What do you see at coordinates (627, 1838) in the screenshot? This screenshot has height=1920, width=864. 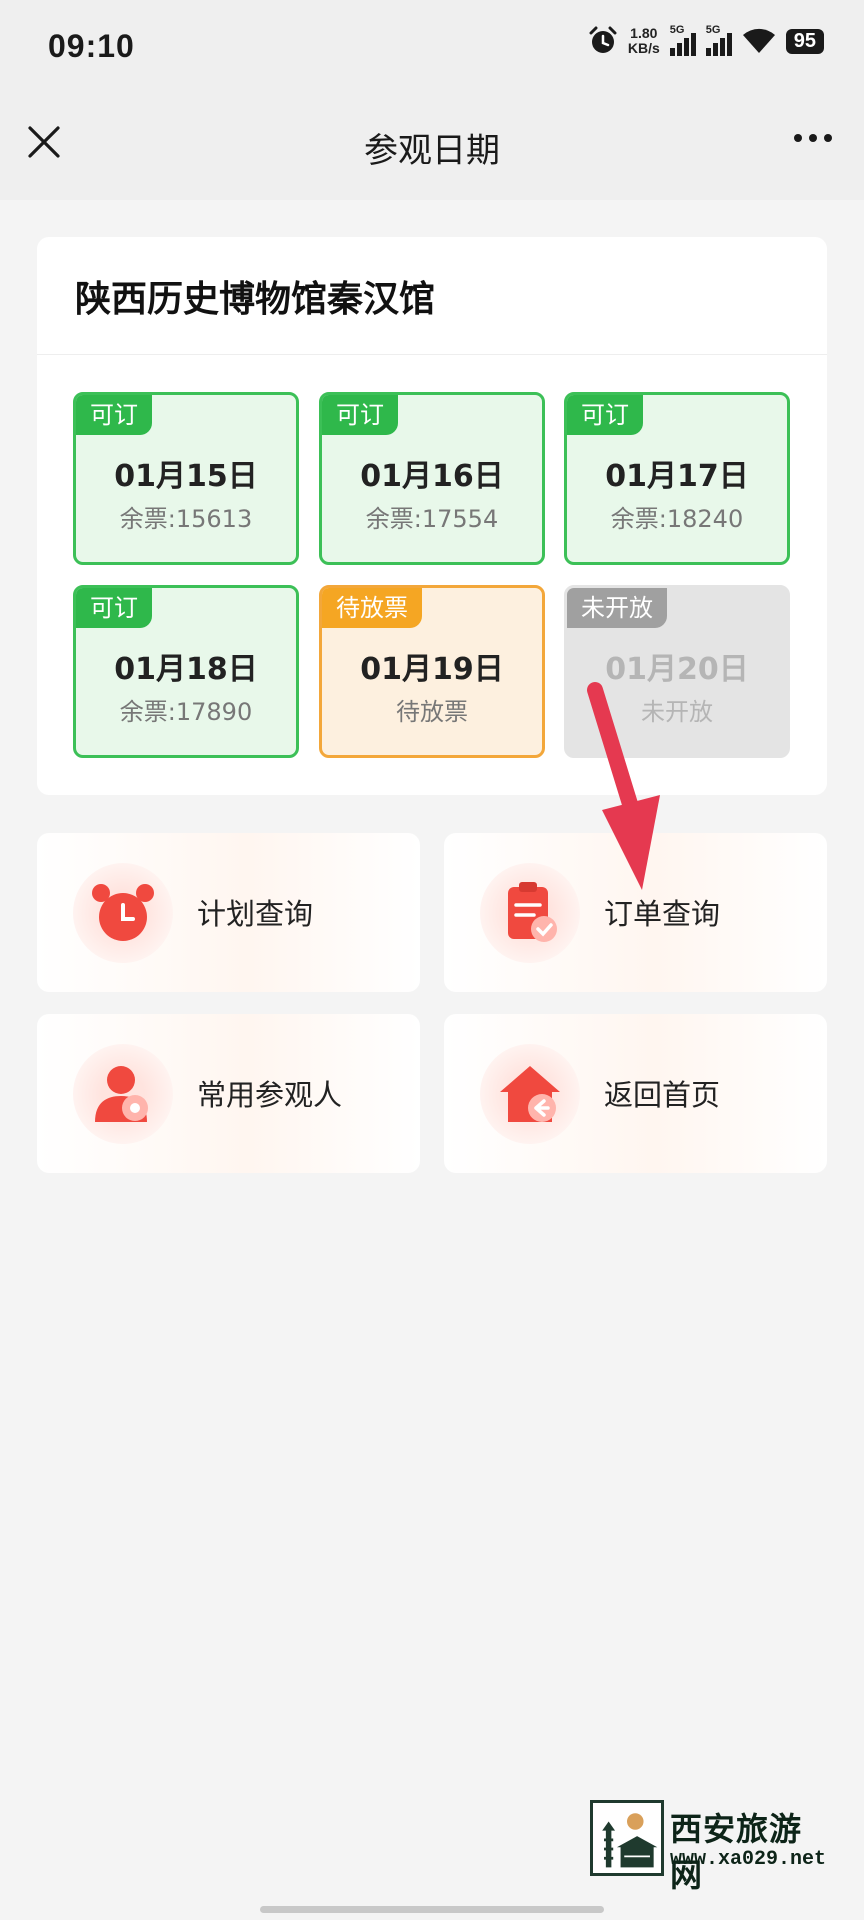 I see `watermark-logo` at bounding box center [627, 1838].